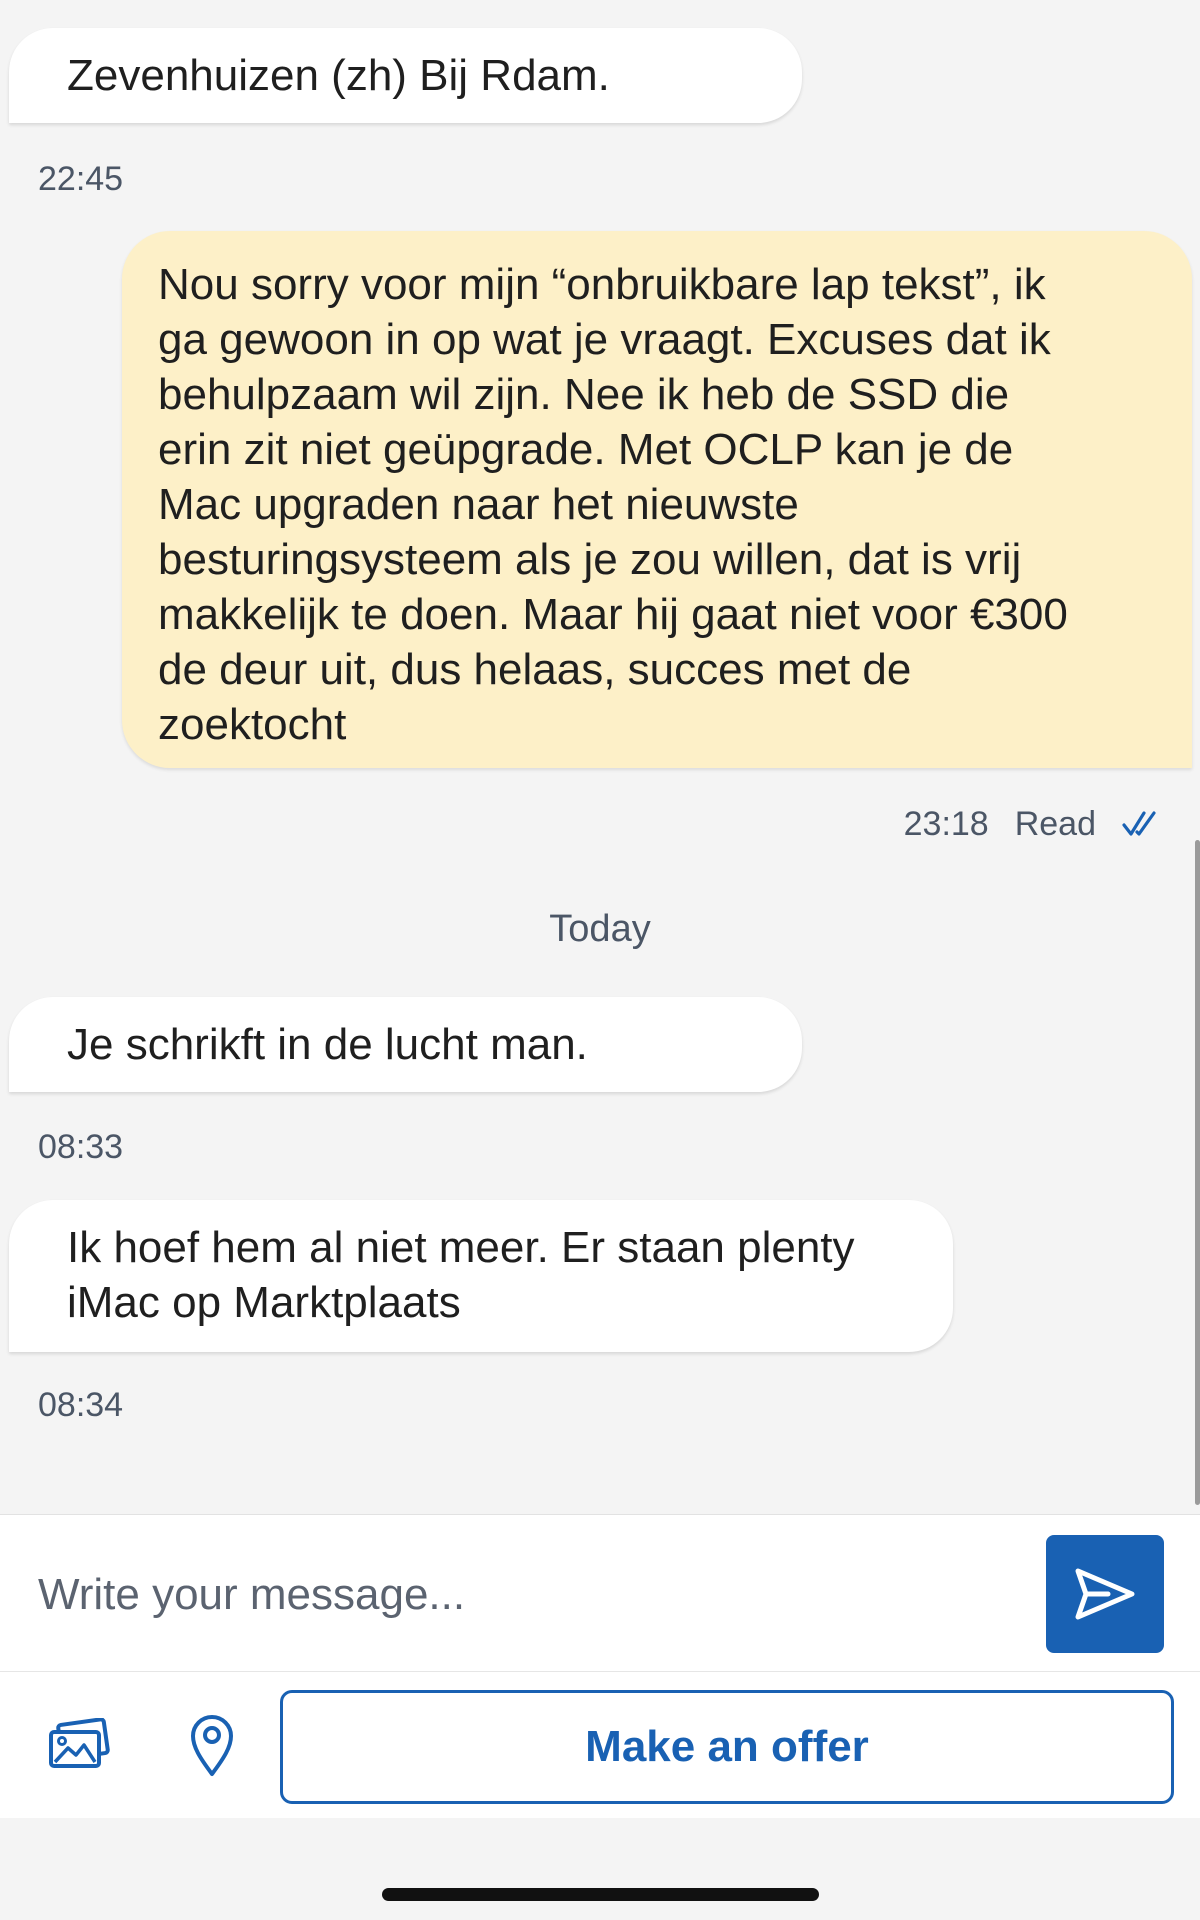 This screenshot has height=1920, width=1200. Describe the element at coordinates (327, 1044) in the screenshot. I see `message-text: Je schrikft in de lucht man.` at that location.